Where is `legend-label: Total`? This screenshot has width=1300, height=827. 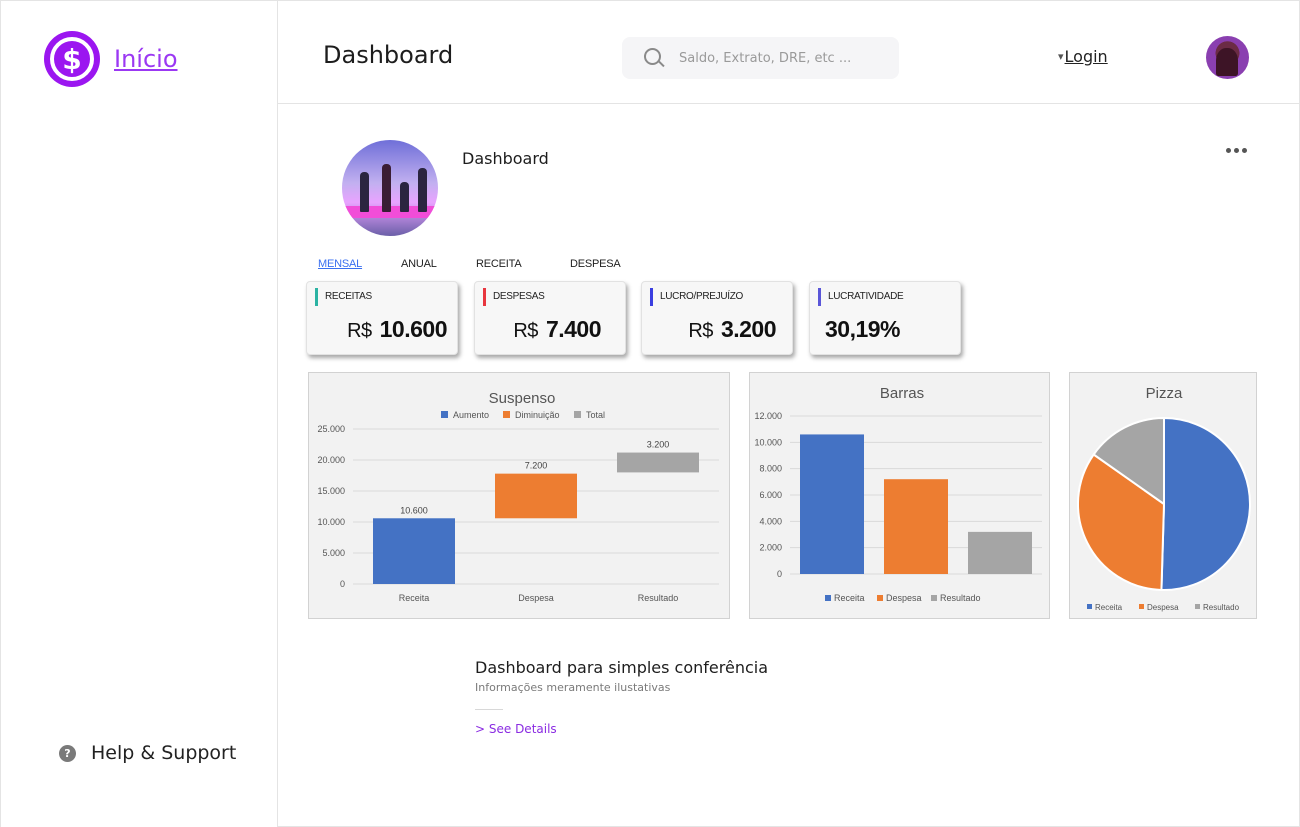
legend-label: Total is located at coordinates (595, 415).